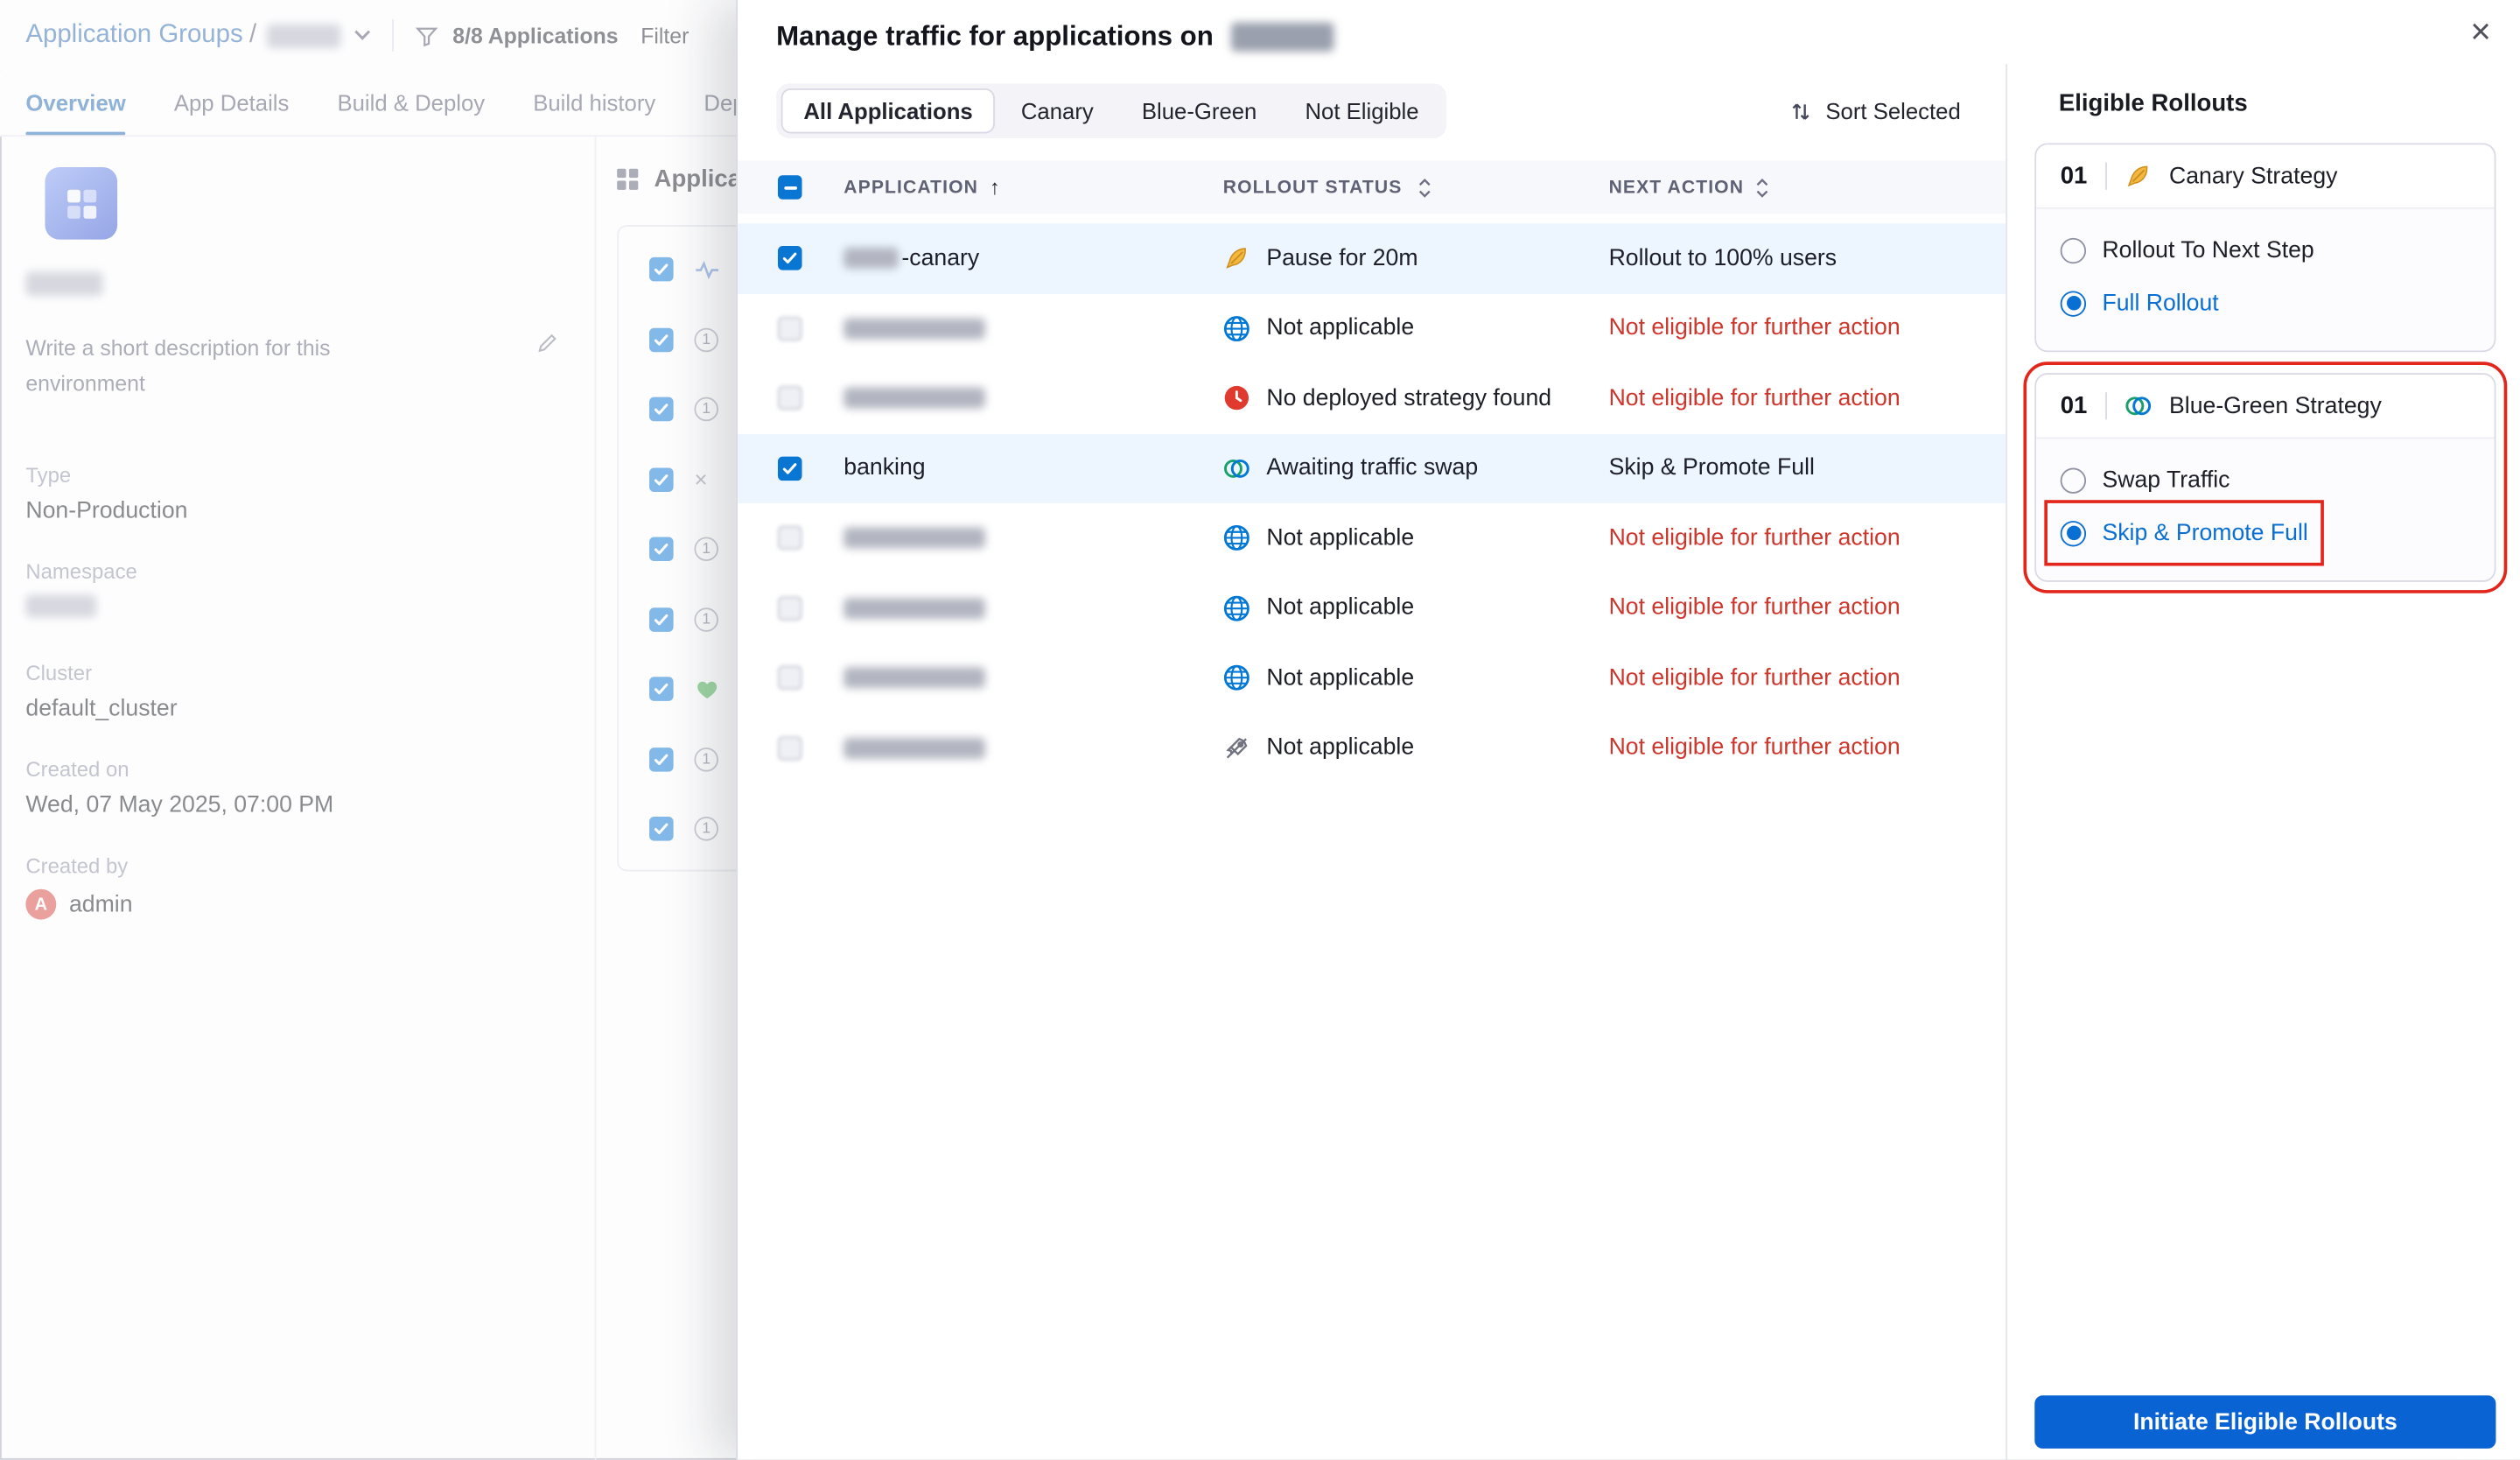 The height and width of the screenshot is (1460, 2520). What do you see at coordinates (2187, 250) in the screenshot?
I see `rollout-option: Rollout To Next Step` at bounding box center [2187, 250].